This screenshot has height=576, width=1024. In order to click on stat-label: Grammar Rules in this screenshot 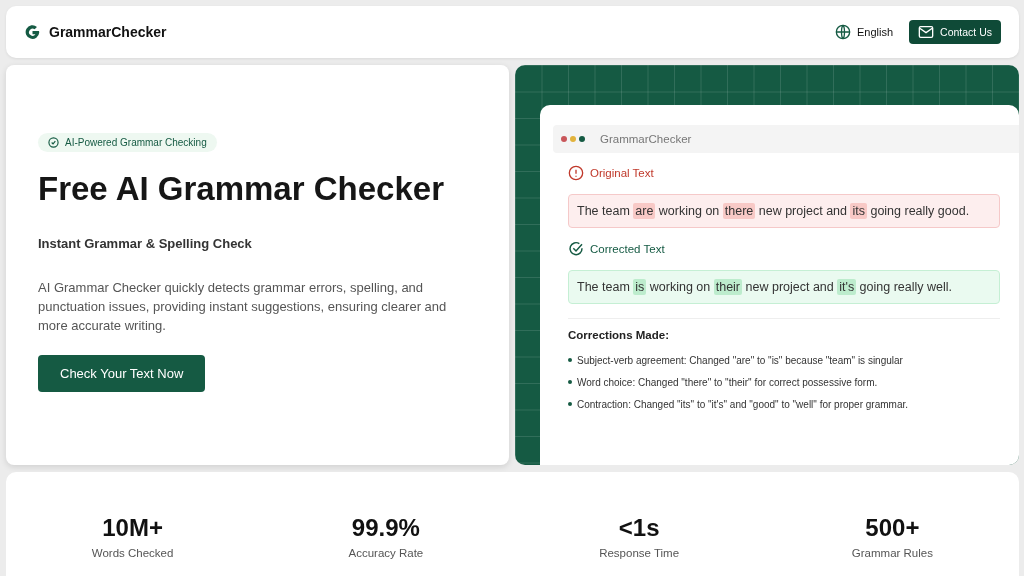, I will do `click(892, 553)`.